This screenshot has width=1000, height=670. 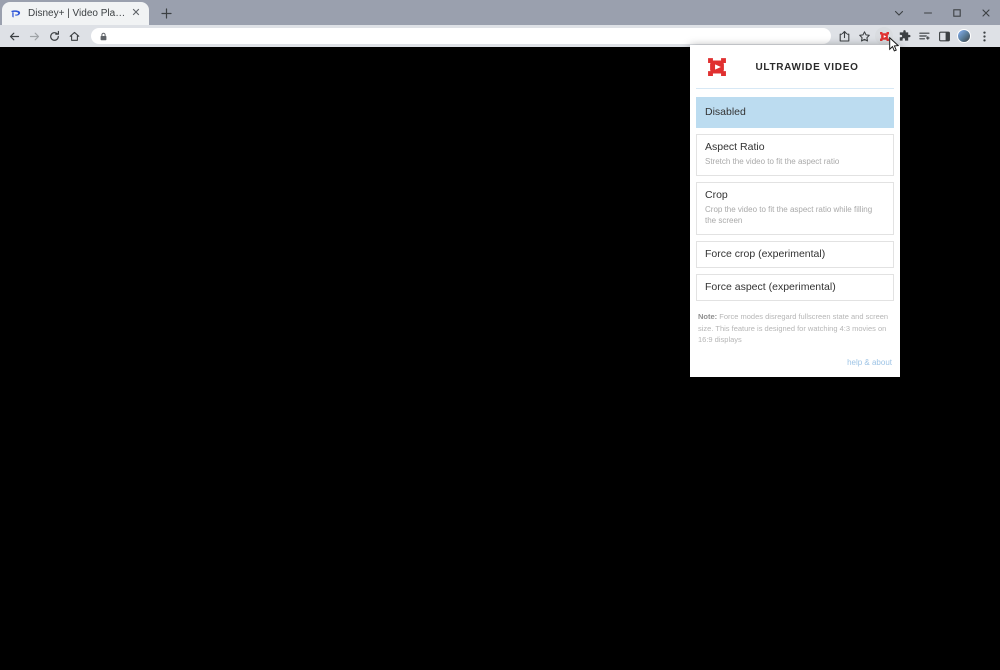 I want to click on reload-button, so click(x=54, y=36).